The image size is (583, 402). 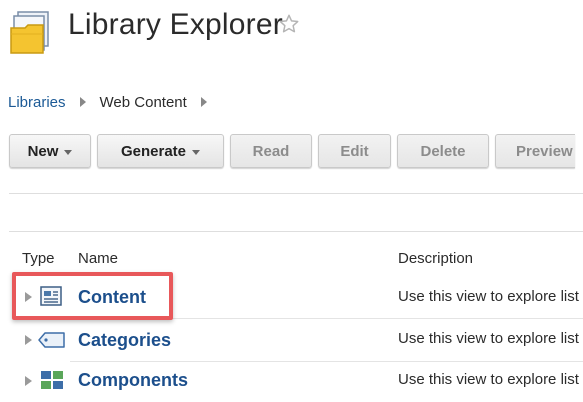 What do you see at coordinates (52, 342) in the screenshot?
I see `tag-icon` at bounding box center [52, 342].